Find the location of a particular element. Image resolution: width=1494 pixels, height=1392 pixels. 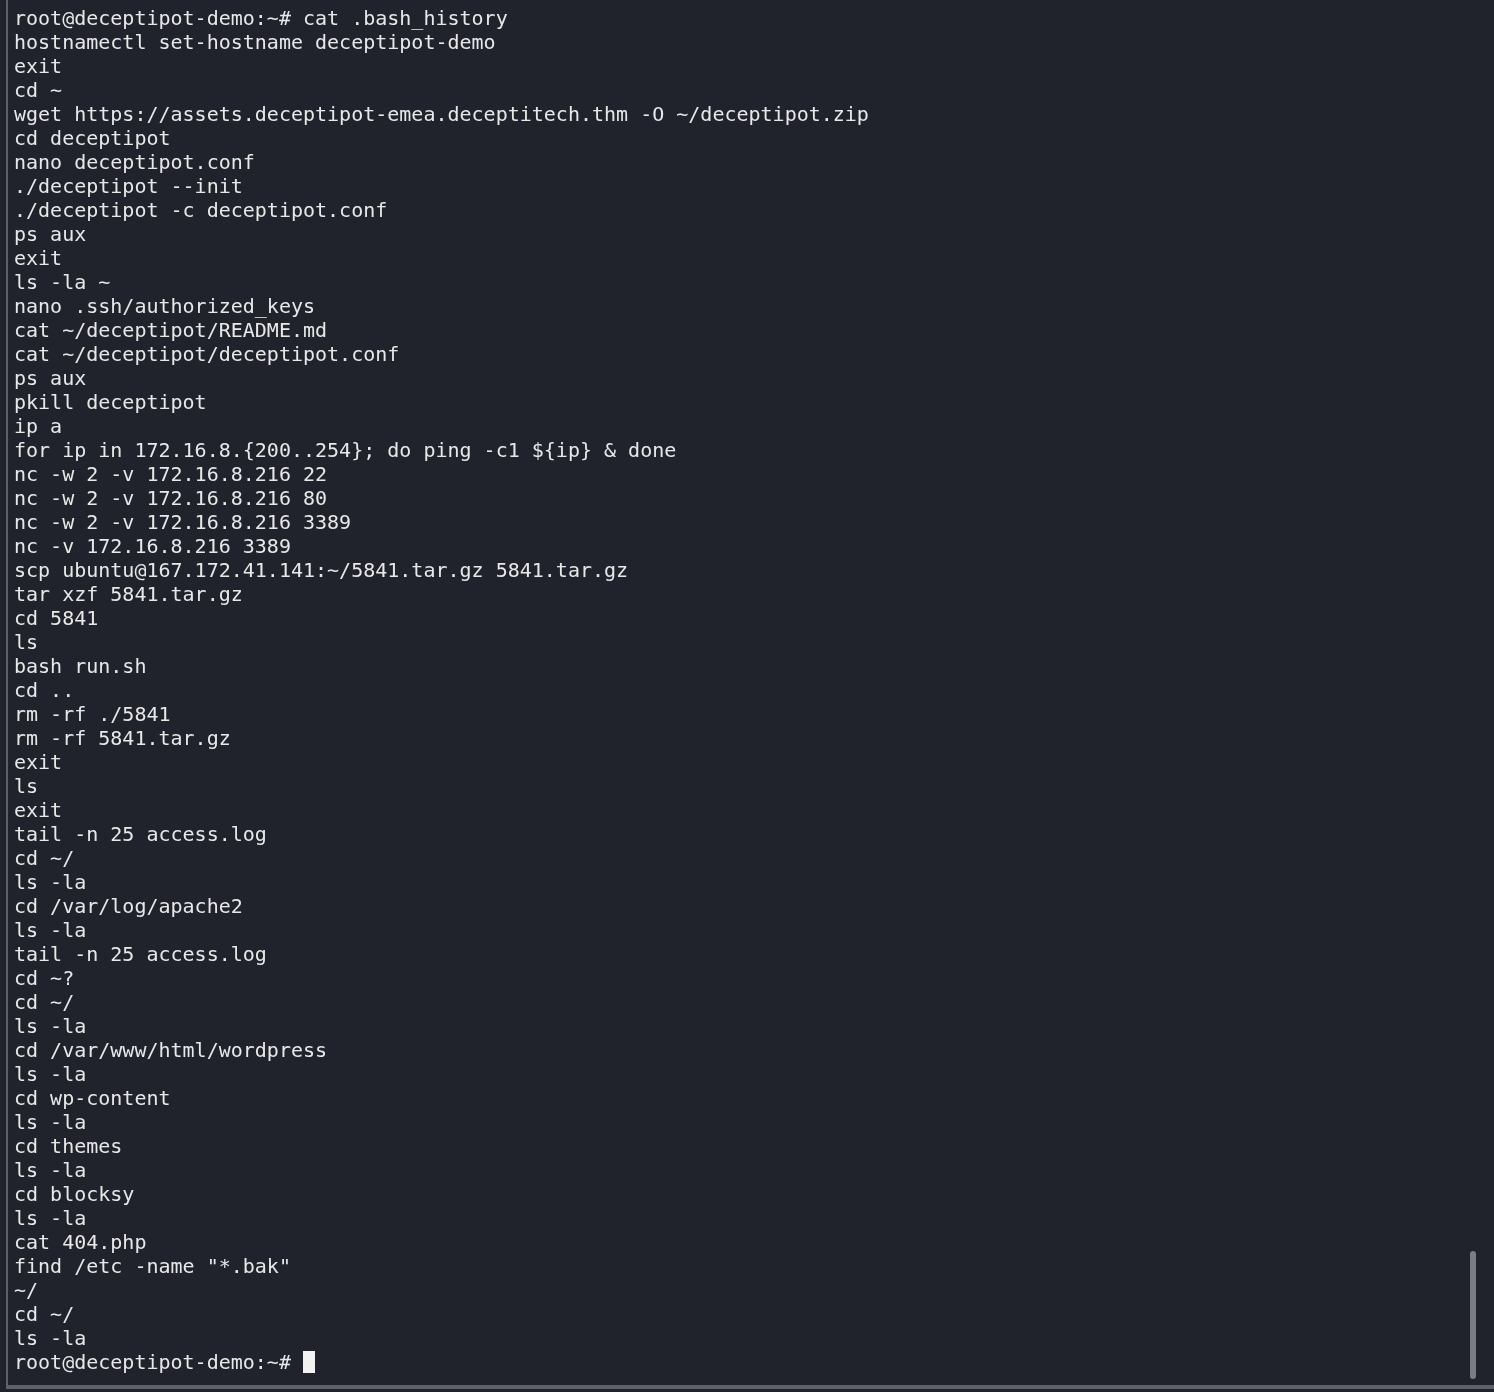

terminal-line: hostnamectl set-hostname deceptipot-demo is located at coordinates (255, 42).